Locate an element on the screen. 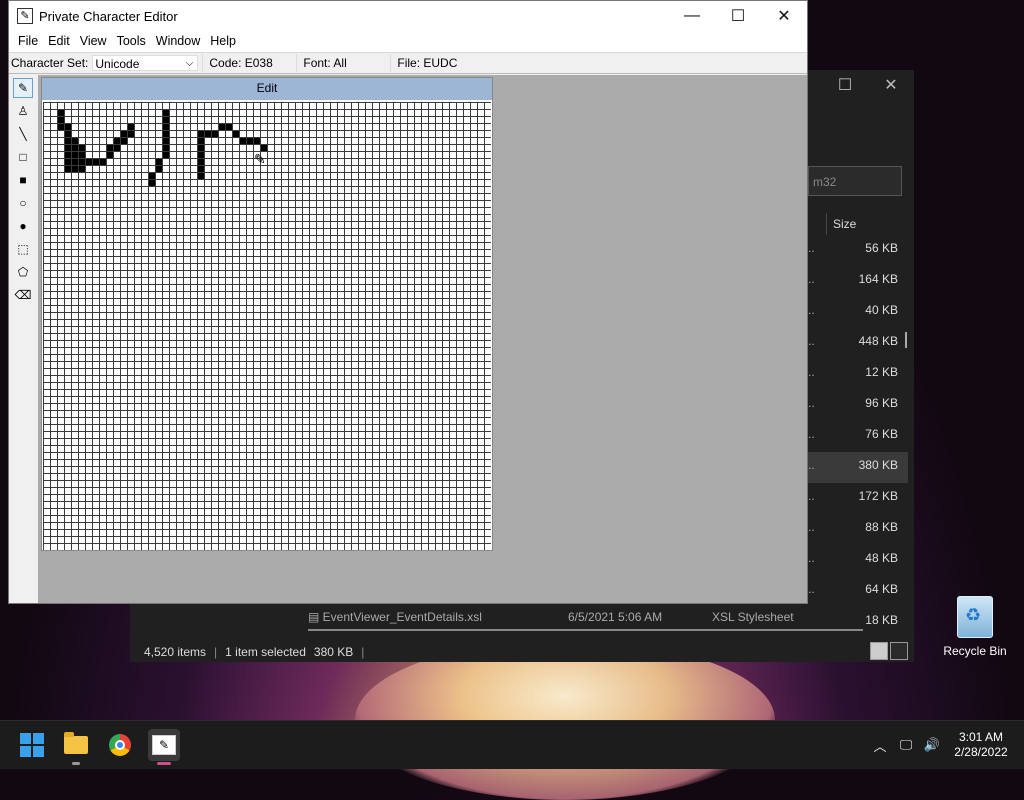  taskbar-chrome is located at coordinates (120, 745).